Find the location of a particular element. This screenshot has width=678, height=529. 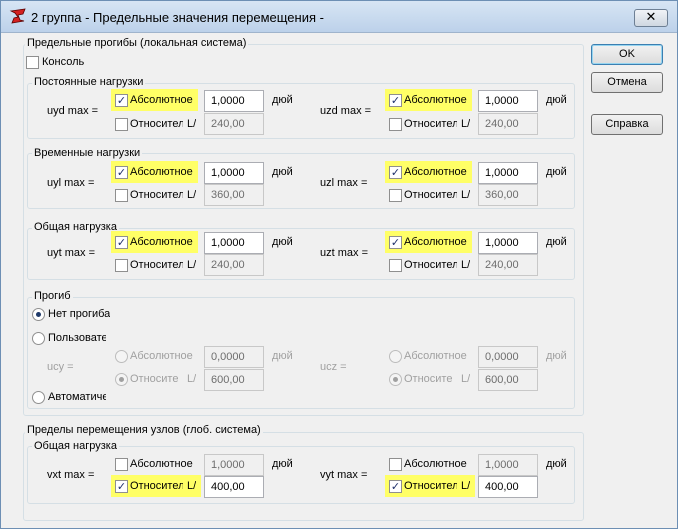

uzd-absolute-label: Абсолютное is located at coordinates (435, 100).